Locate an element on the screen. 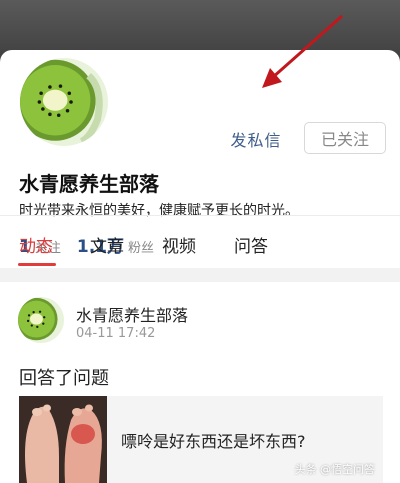 The image size is (400, 483). post-timestamp: 04-11 17:42 is located at coordinates (116, 333).